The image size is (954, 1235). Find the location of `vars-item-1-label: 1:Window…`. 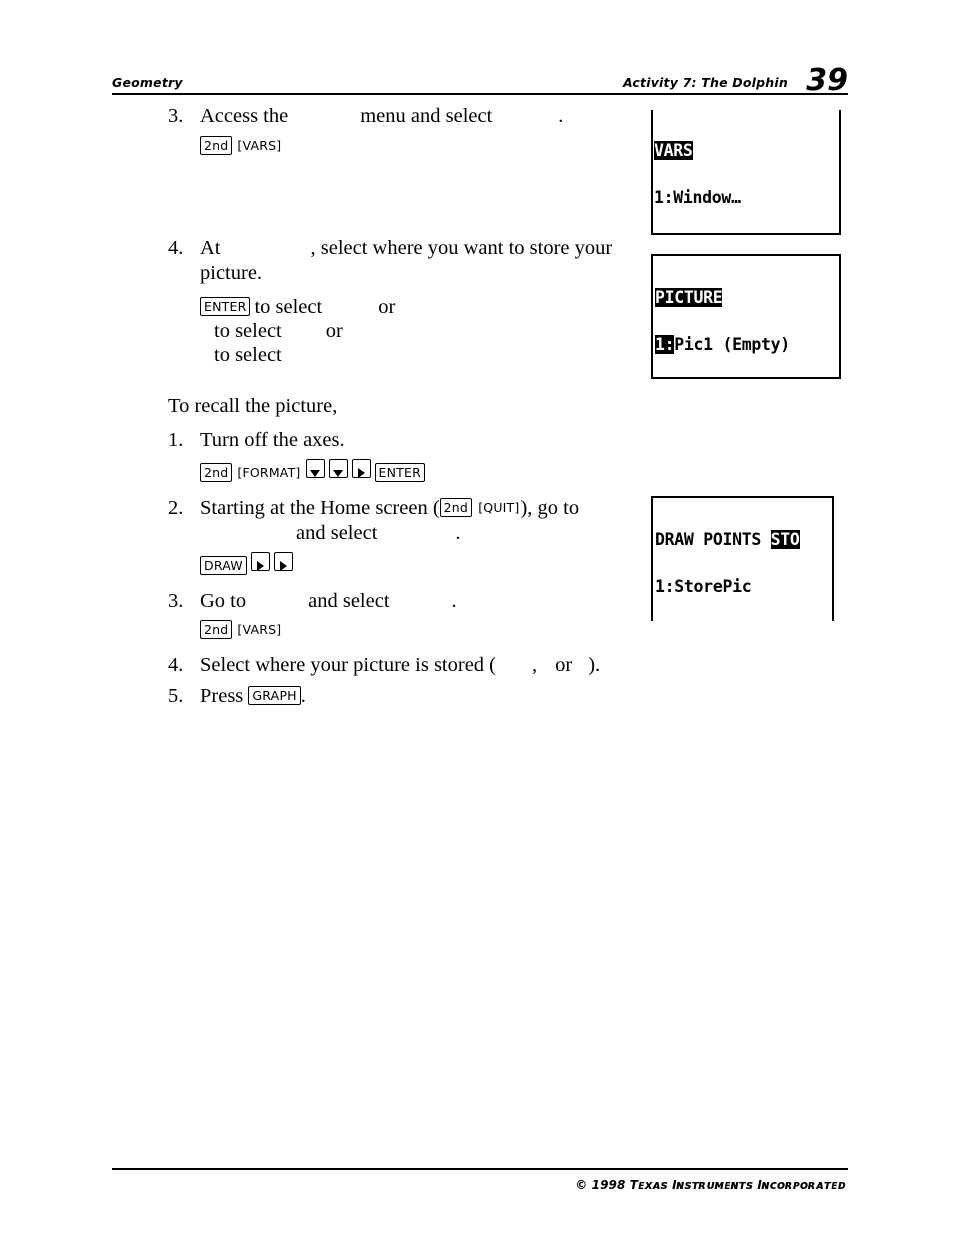

vars-item-1-label: 1:Window… is located at coordinates (697, 197).